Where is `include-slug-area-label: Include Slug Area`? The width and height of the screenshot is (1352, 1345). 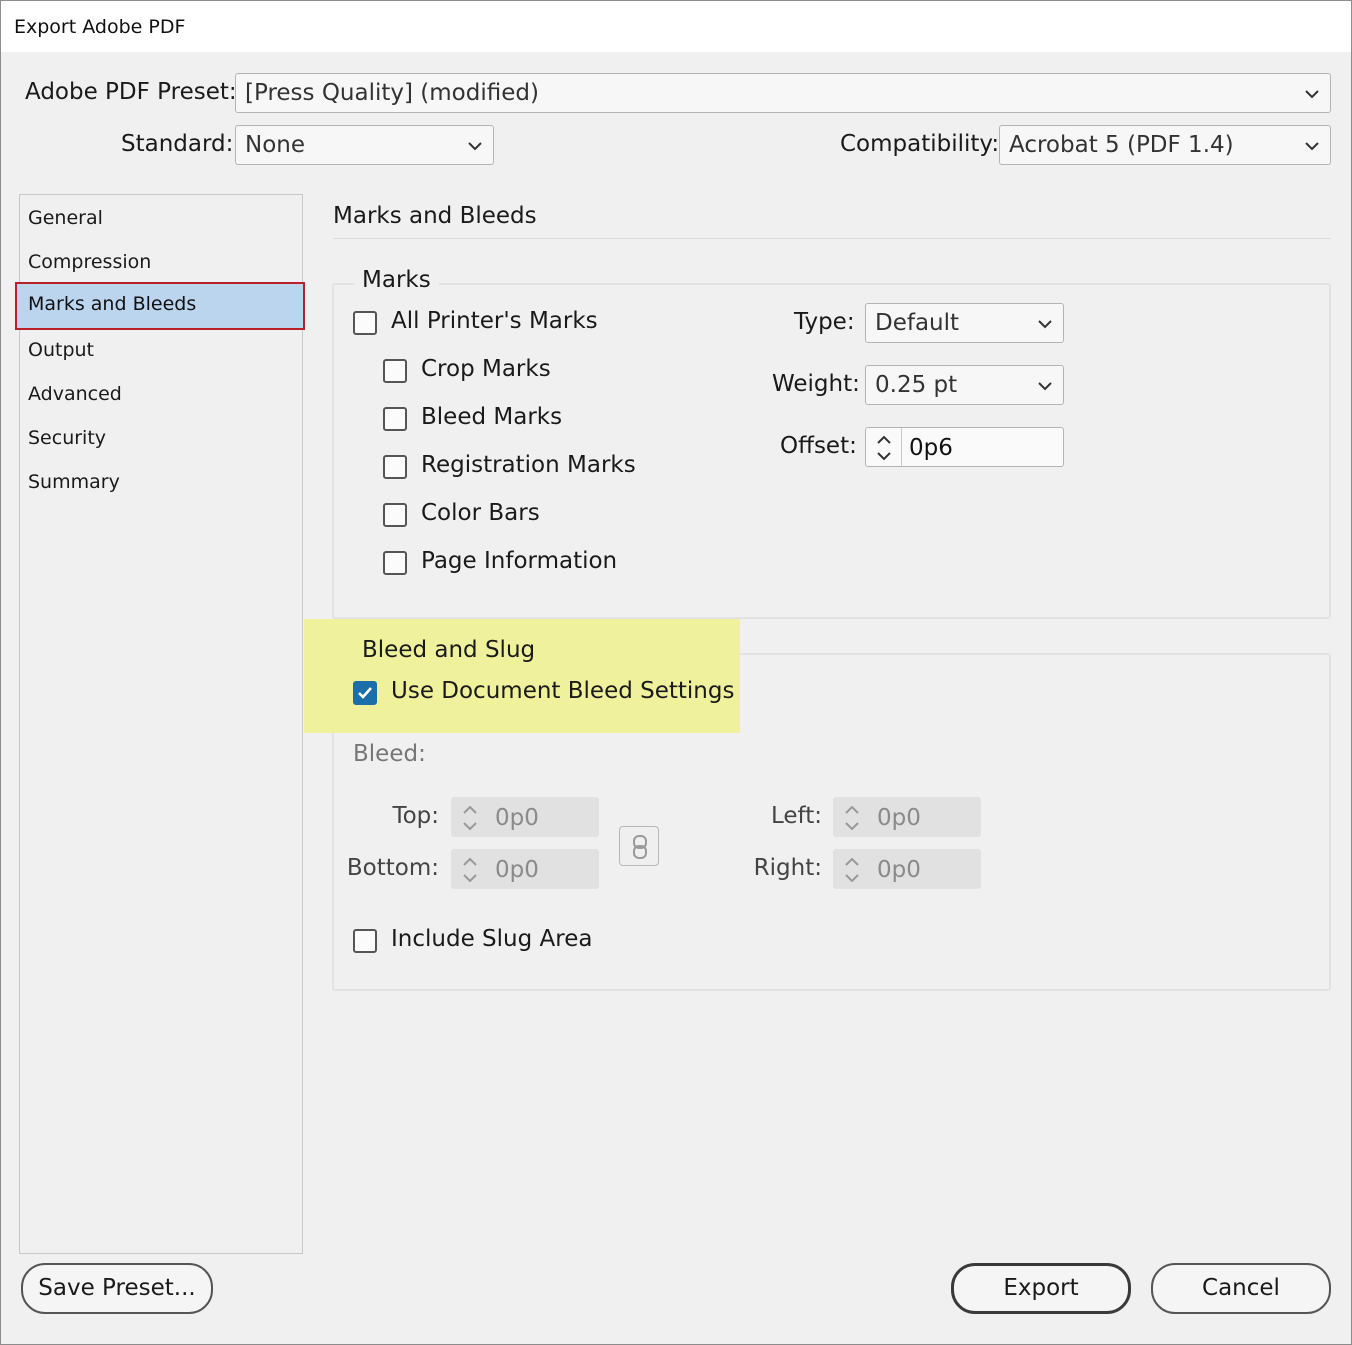 include-slug-area-label: Include Slug Area is located at coordinates (492, 939).